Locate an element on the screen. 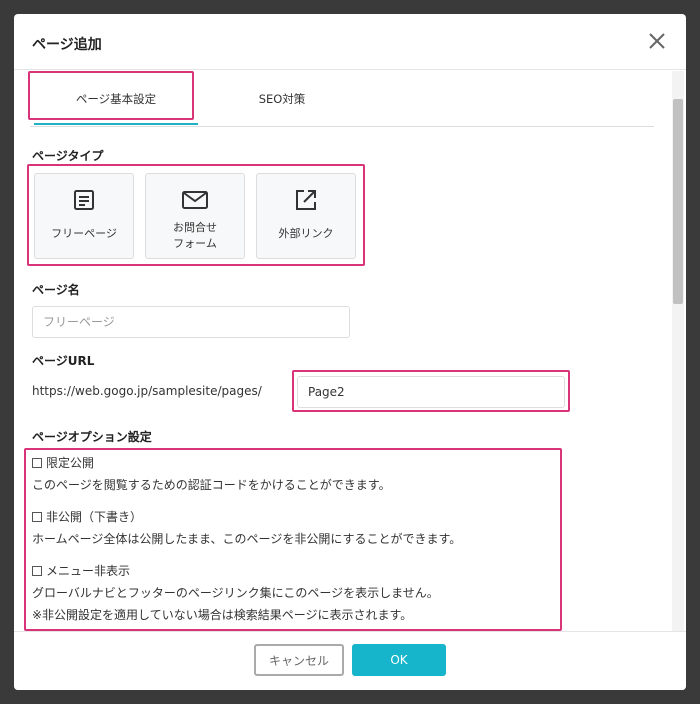  tab-basic-settings-label: ページ基本設定 is located at coordinates (116, 99).